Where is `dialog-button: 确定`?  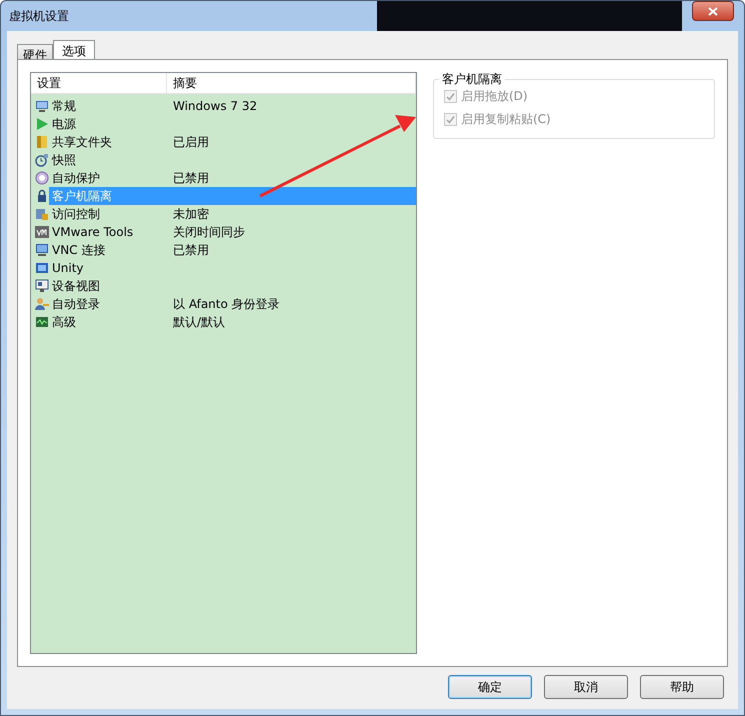
dialog-button: 确定 is located at coordinates (490, 687).